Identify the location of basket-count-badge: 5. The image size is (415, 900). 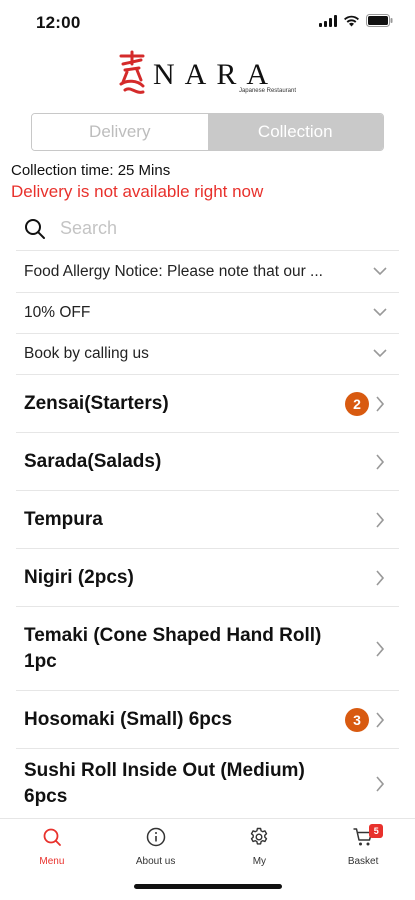
(376, 831).